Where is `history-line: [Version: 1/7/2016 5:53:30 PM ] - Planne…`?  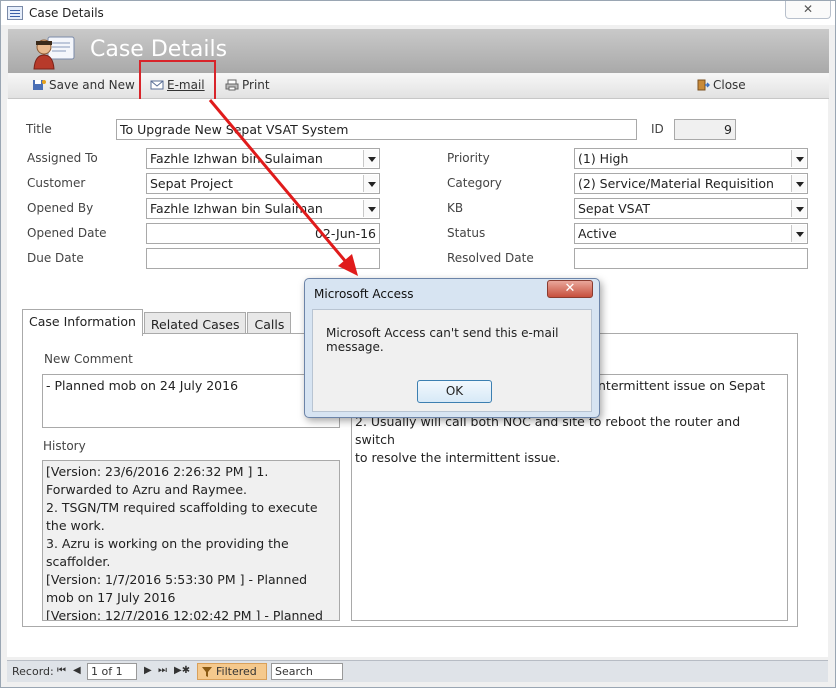 history-line: [Version: 1/7/2016 5:53:30 PM ] - Planne… is located at coordinates (177, 579).